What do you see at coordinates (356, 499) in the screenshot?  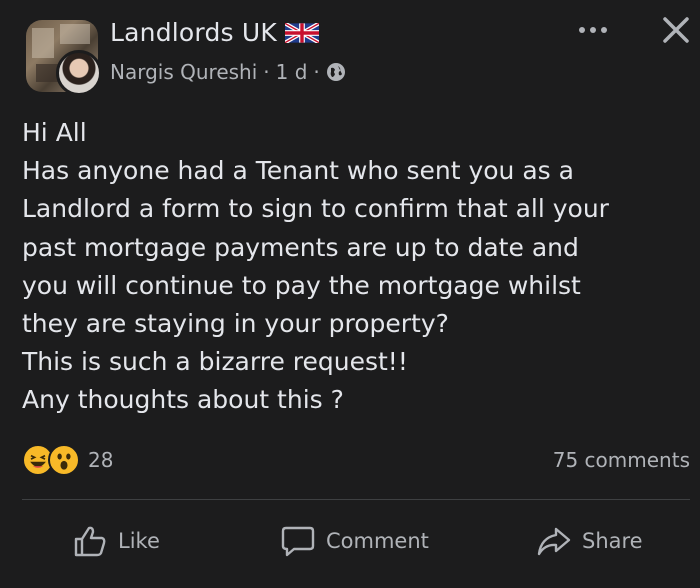 I see `divider` at bounding box center [356, 499].